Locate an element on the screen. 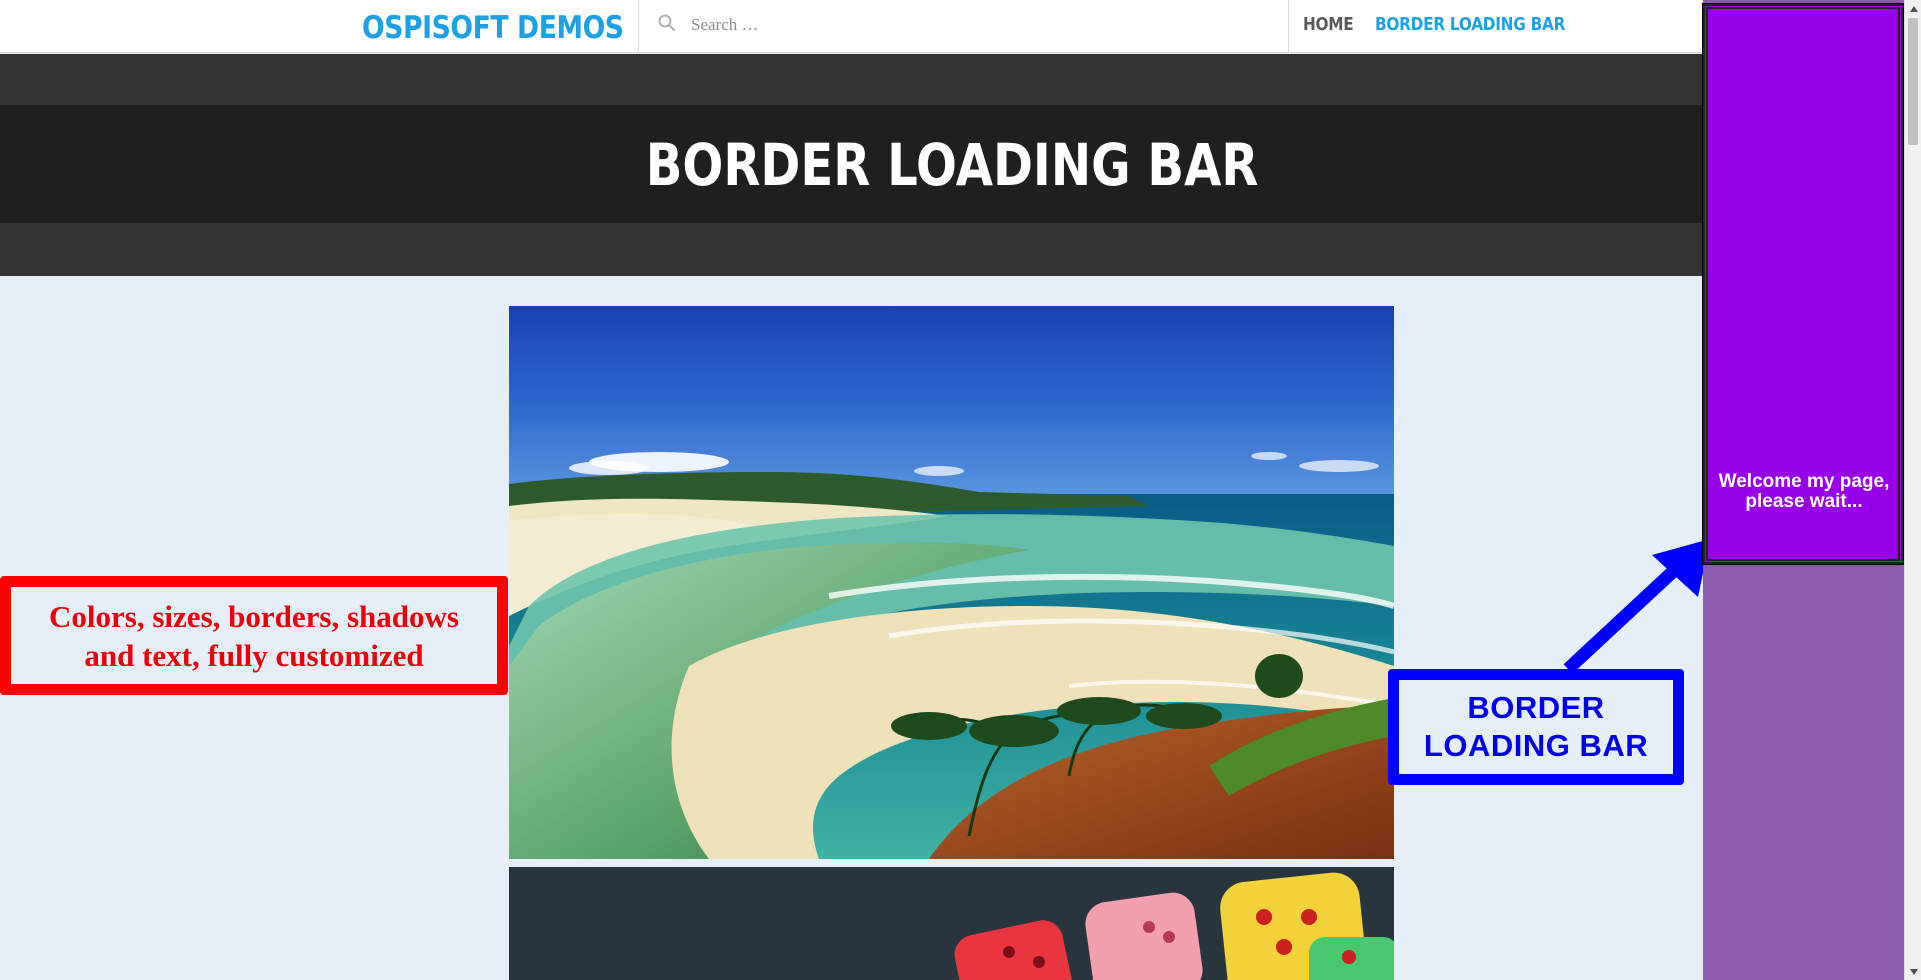 This screenshot has height=980, width=1921. nav-home-link: HOME is located at coordinates (1328, 24).